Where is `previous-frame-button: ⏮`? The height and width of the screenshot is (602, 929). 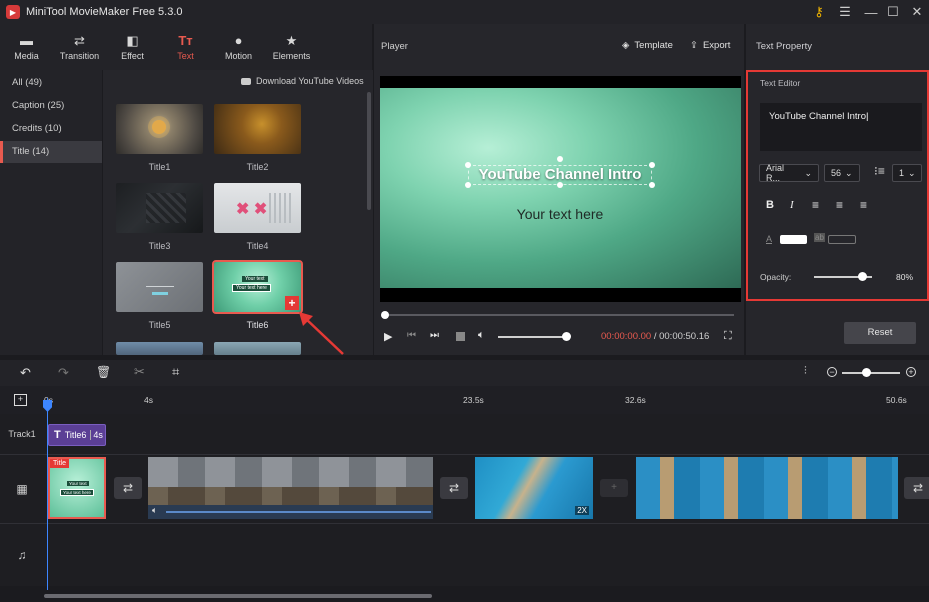 previous-frame-button: ⏮ is located at coordinates (411, 335).